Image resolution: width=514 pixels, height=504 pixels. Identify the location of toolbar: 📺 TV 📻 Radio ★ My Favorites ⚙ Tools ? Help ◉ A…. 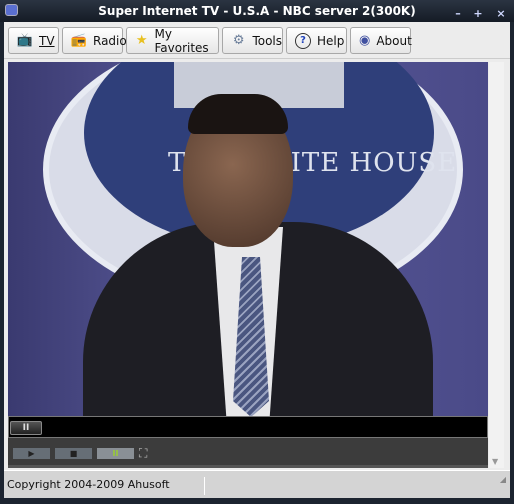
(257, 40).